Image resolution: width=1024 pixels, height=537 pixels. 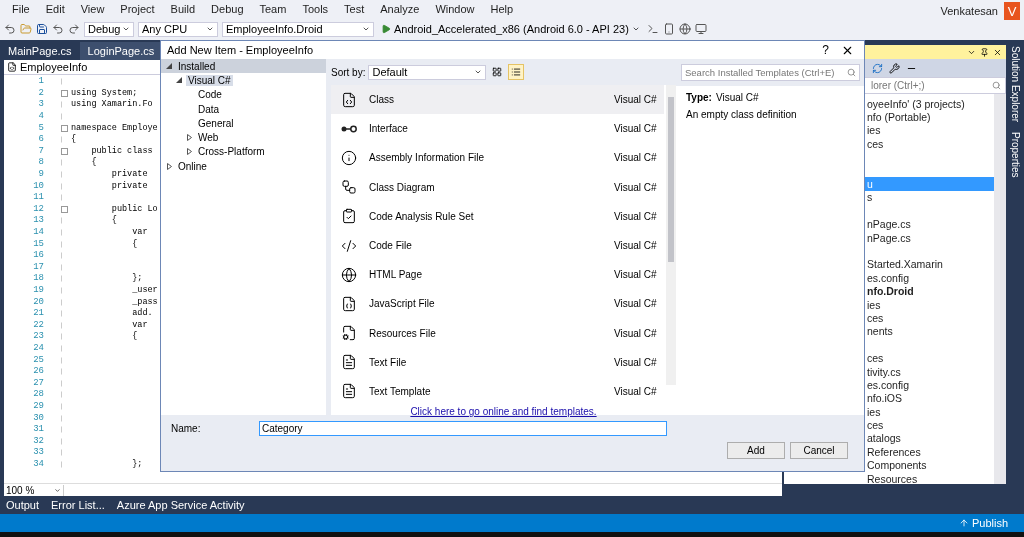 I want to click on menu-item: Help, so click(x=502, y=9).